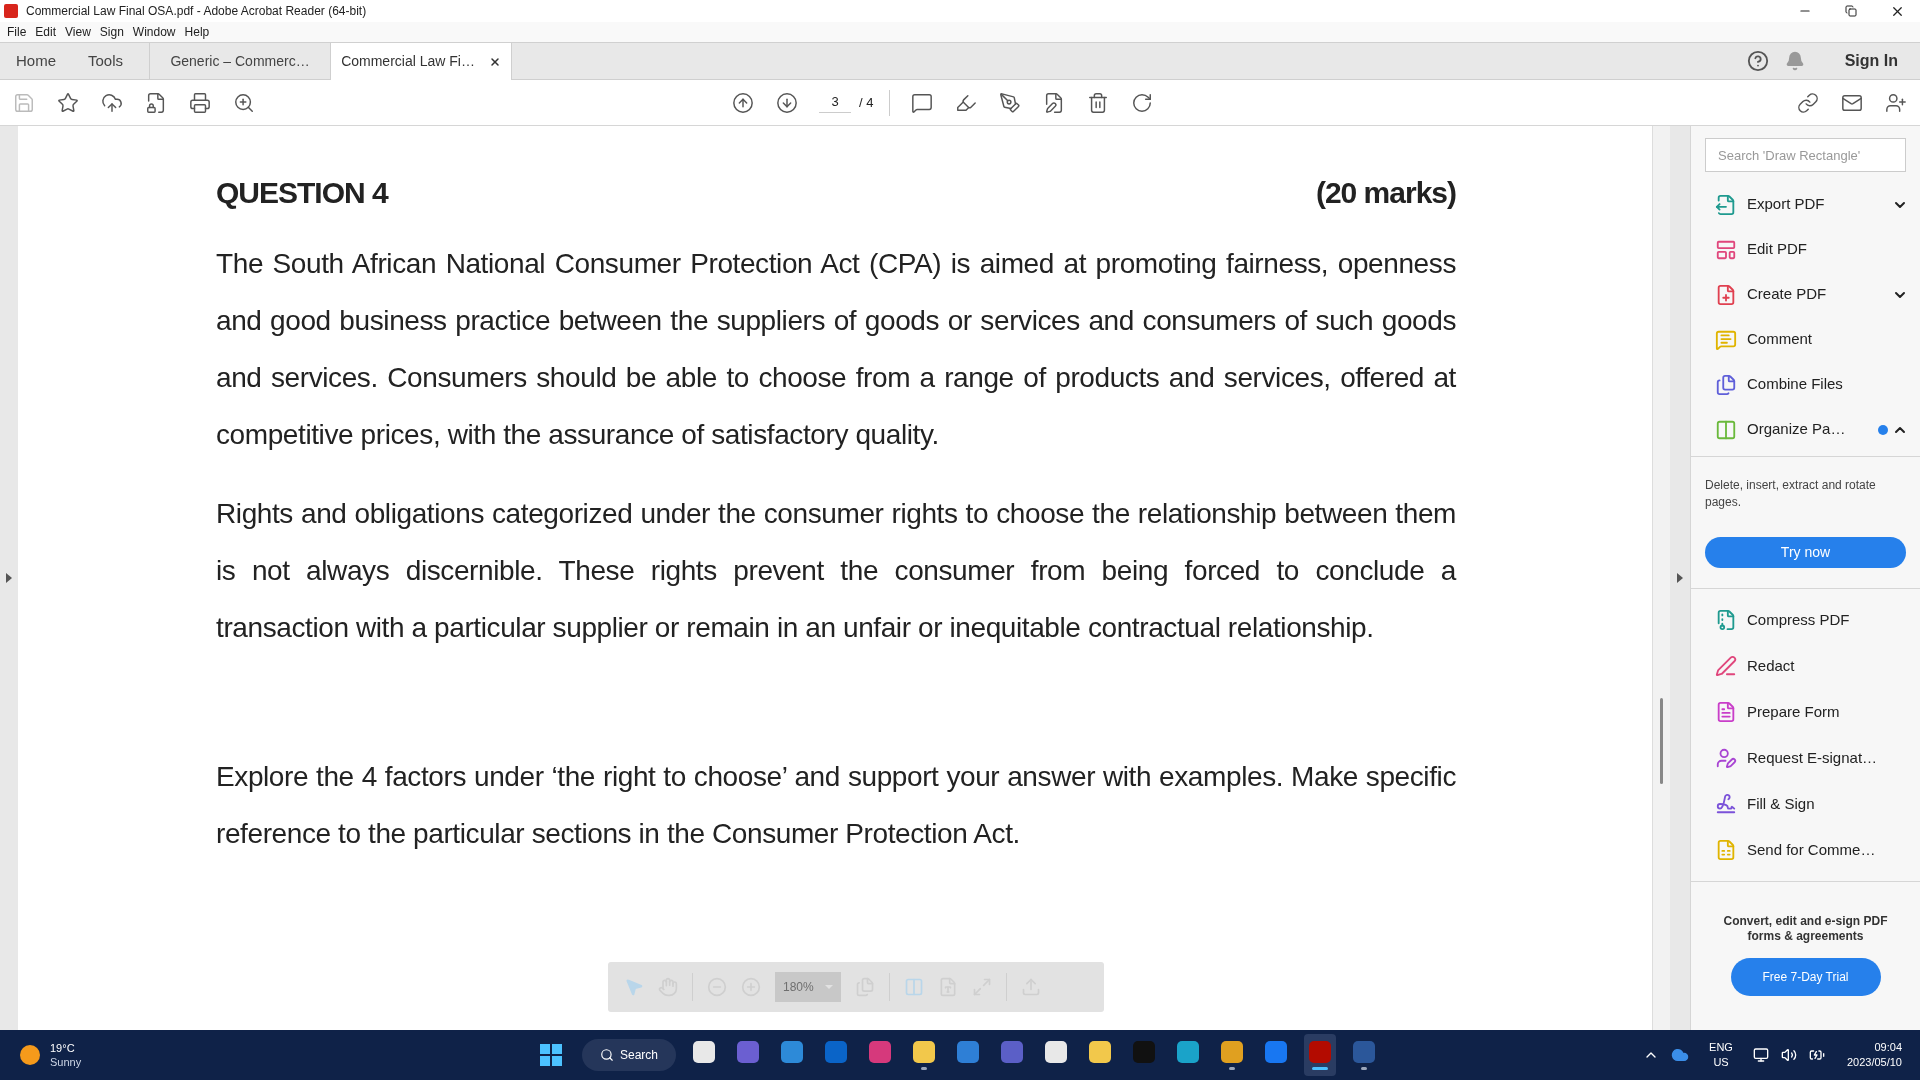 The image size is (1920, 1080). I want to click on clock-time: 09:04, so click(1888, 1047).